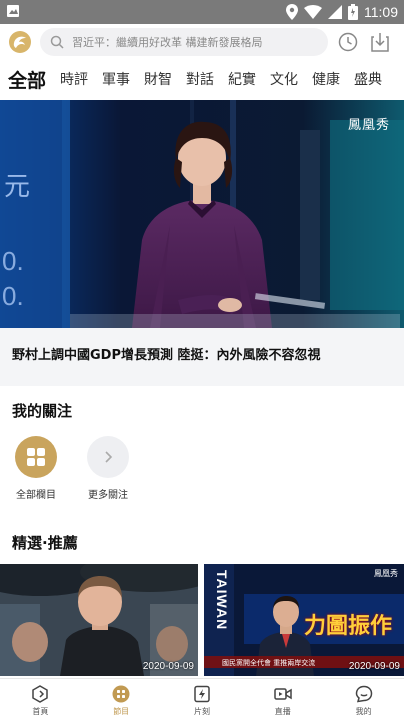  Describe the element at coordinates (381, 12) in the screenshot. I see `status-time: 11:09` at that location.